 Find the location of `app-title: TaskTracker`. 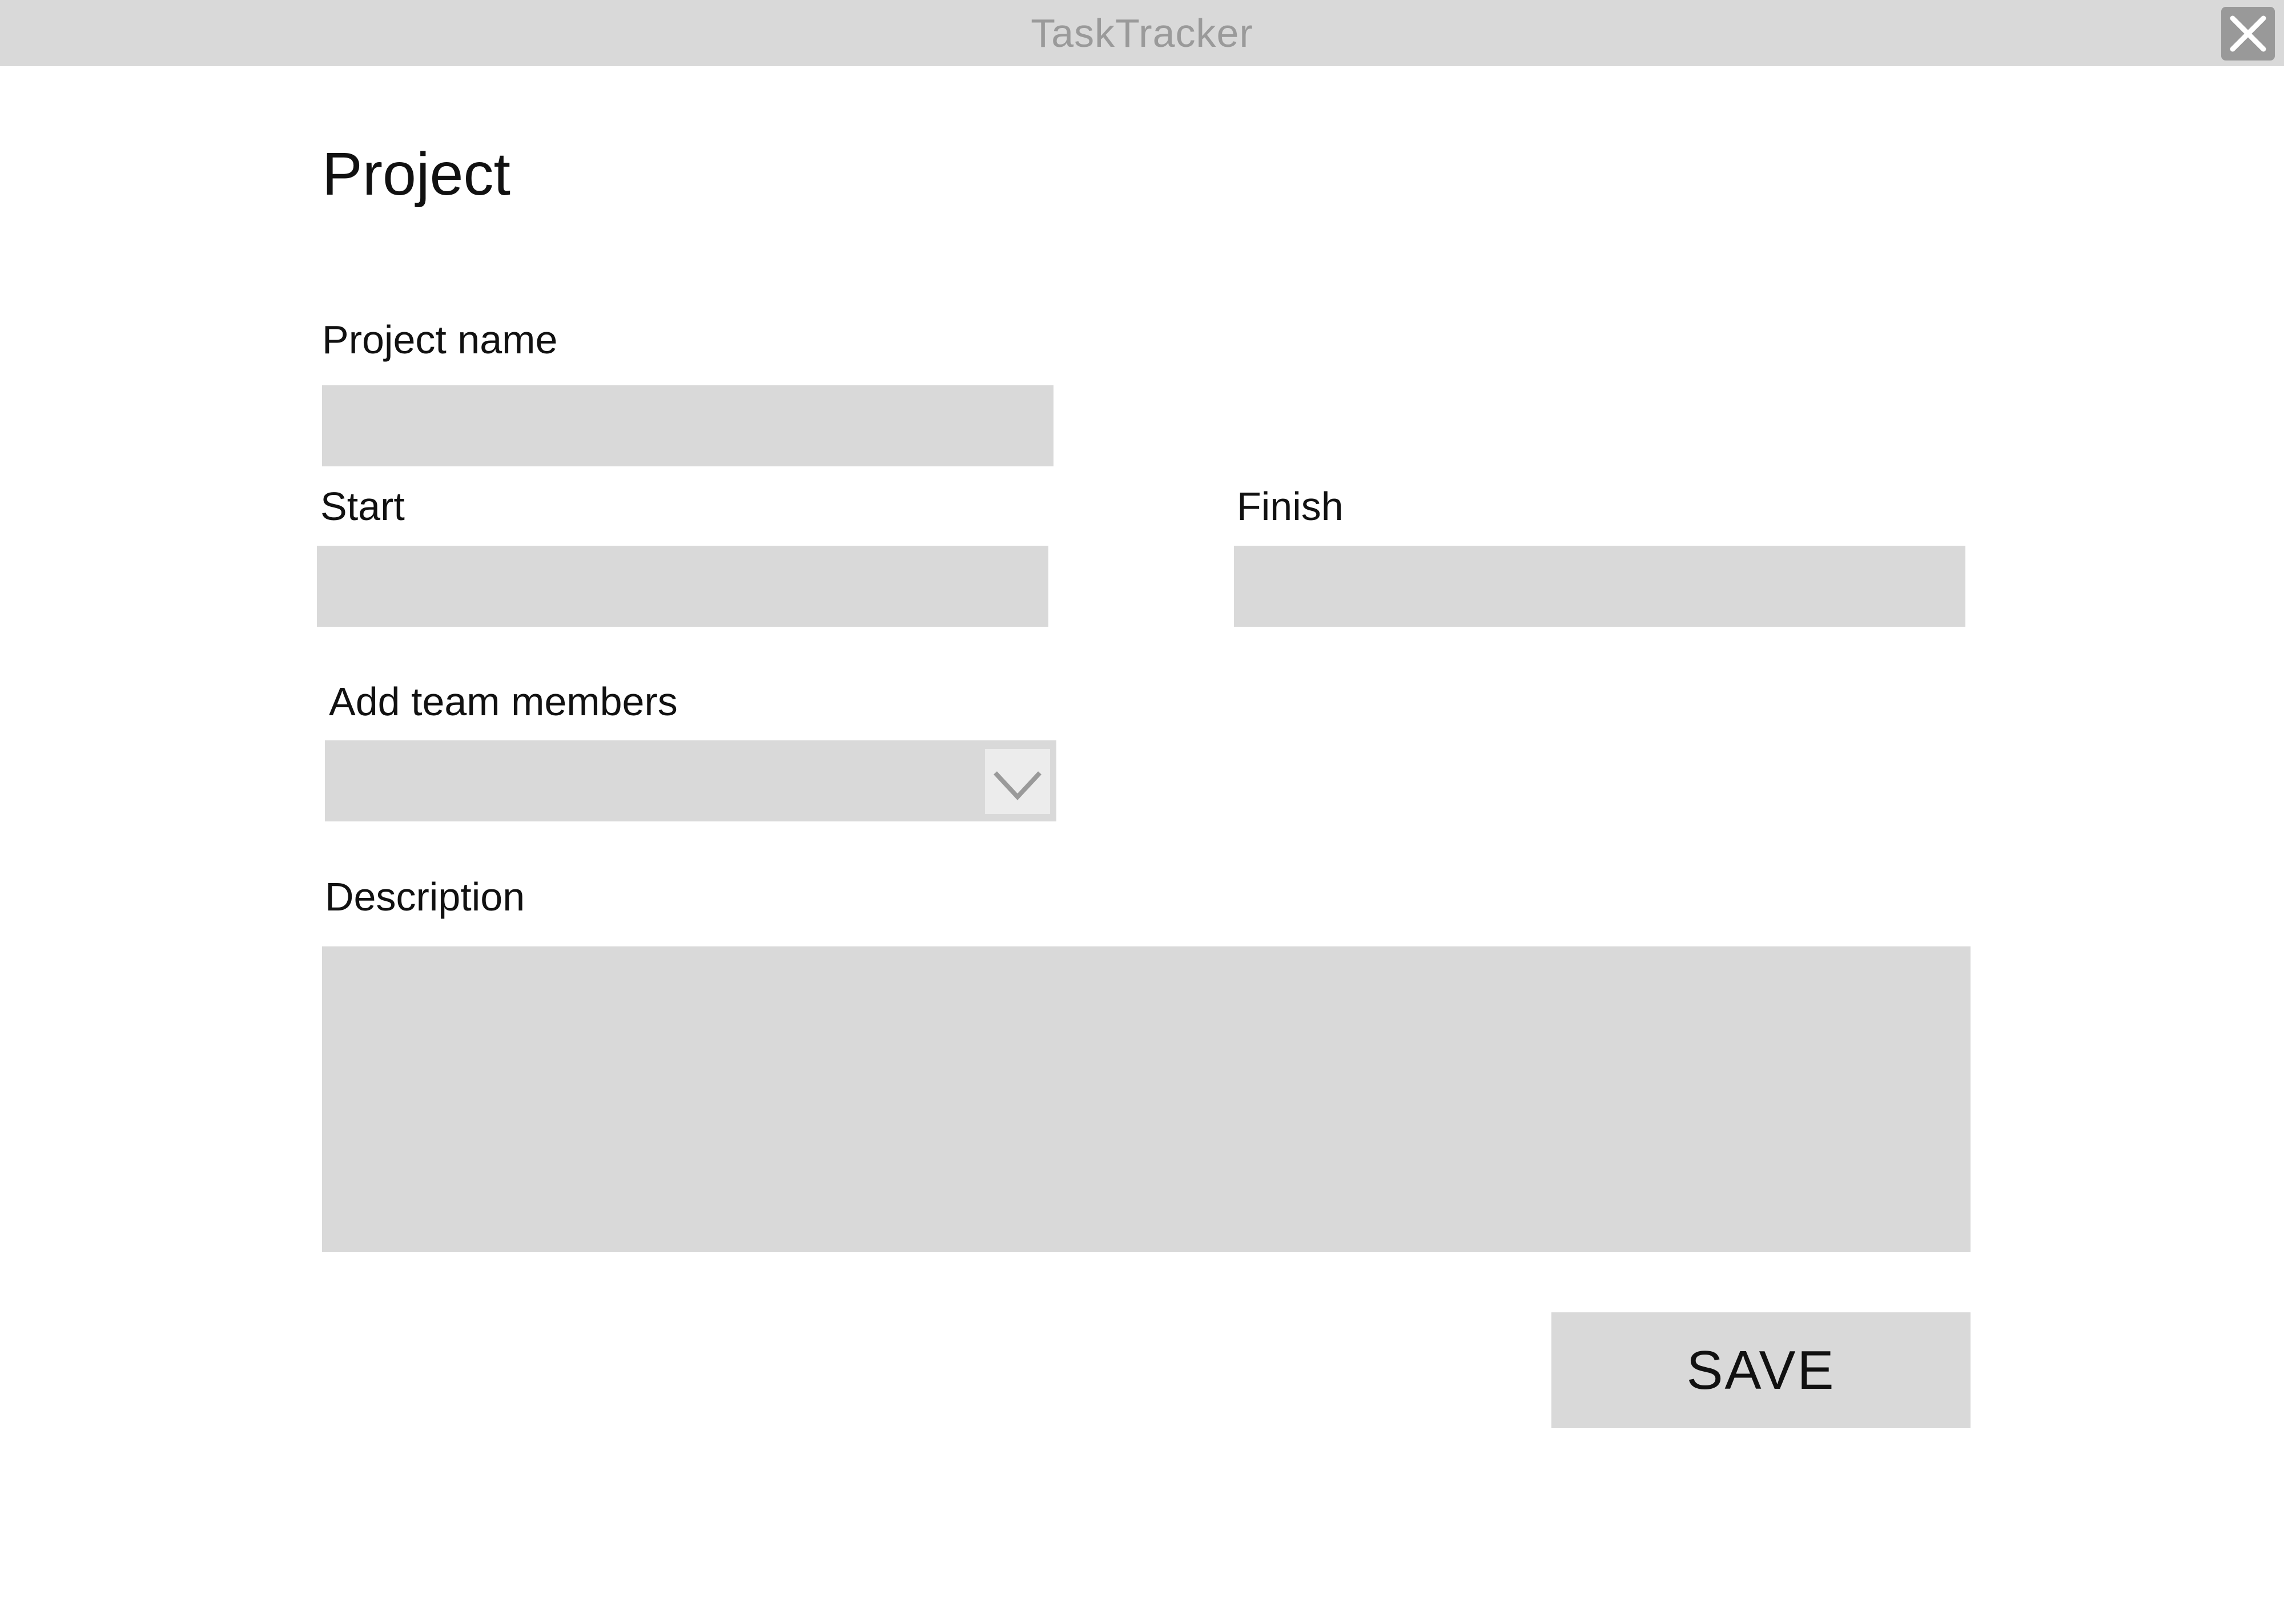

app-title: TaskTracker is located at coordinates (1142, 33).